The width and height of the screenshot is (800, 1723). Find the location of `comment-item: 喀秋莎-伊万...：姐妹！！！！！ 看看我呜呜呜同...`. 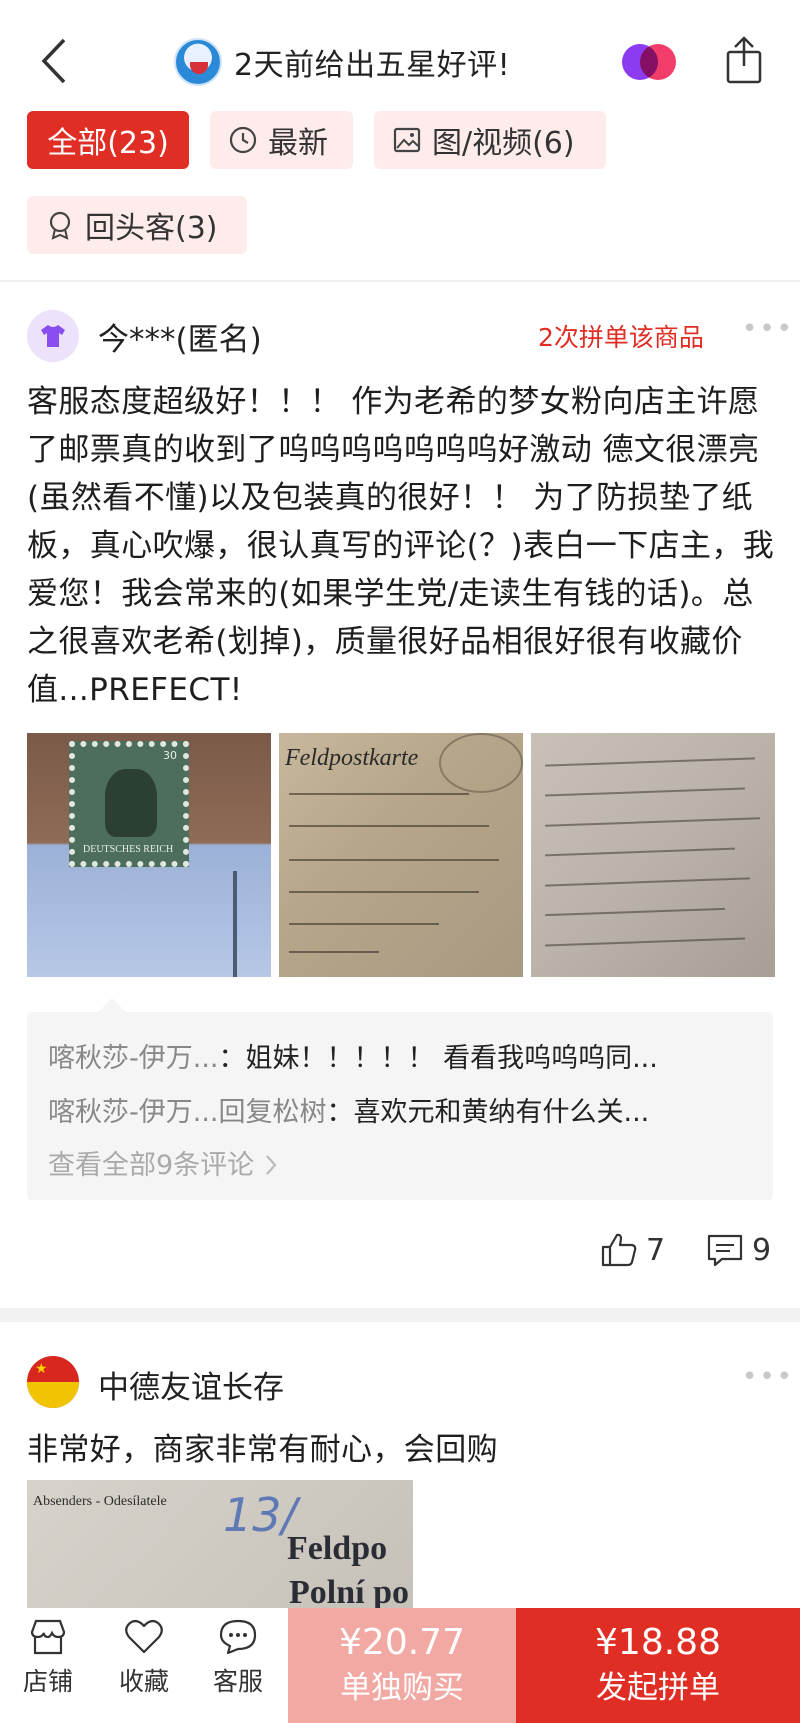

comment-item: 喀秋莎-伊万...：姐妹！！！！！ 看看我呜呜呜同... is located at coordinates (353, 1055).